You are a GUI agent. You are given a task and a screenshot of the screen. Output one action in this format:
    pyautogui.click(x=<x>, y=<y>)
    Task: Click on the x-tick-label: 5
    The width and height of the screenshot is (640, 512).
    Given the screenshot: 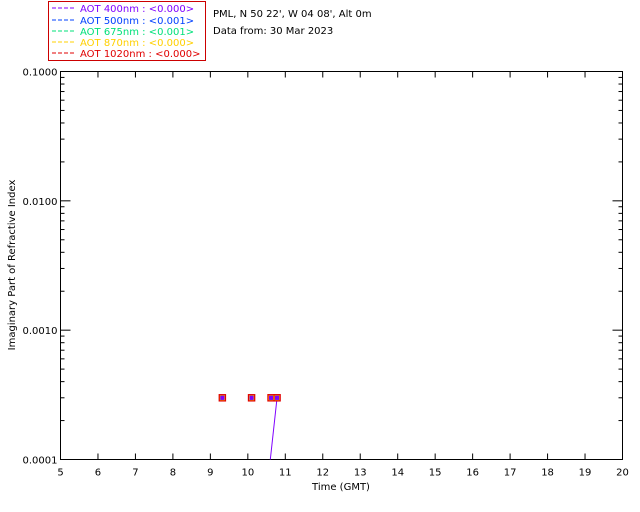 What is the action you would take?
    pyautogui.click(x=60, y=473)
    